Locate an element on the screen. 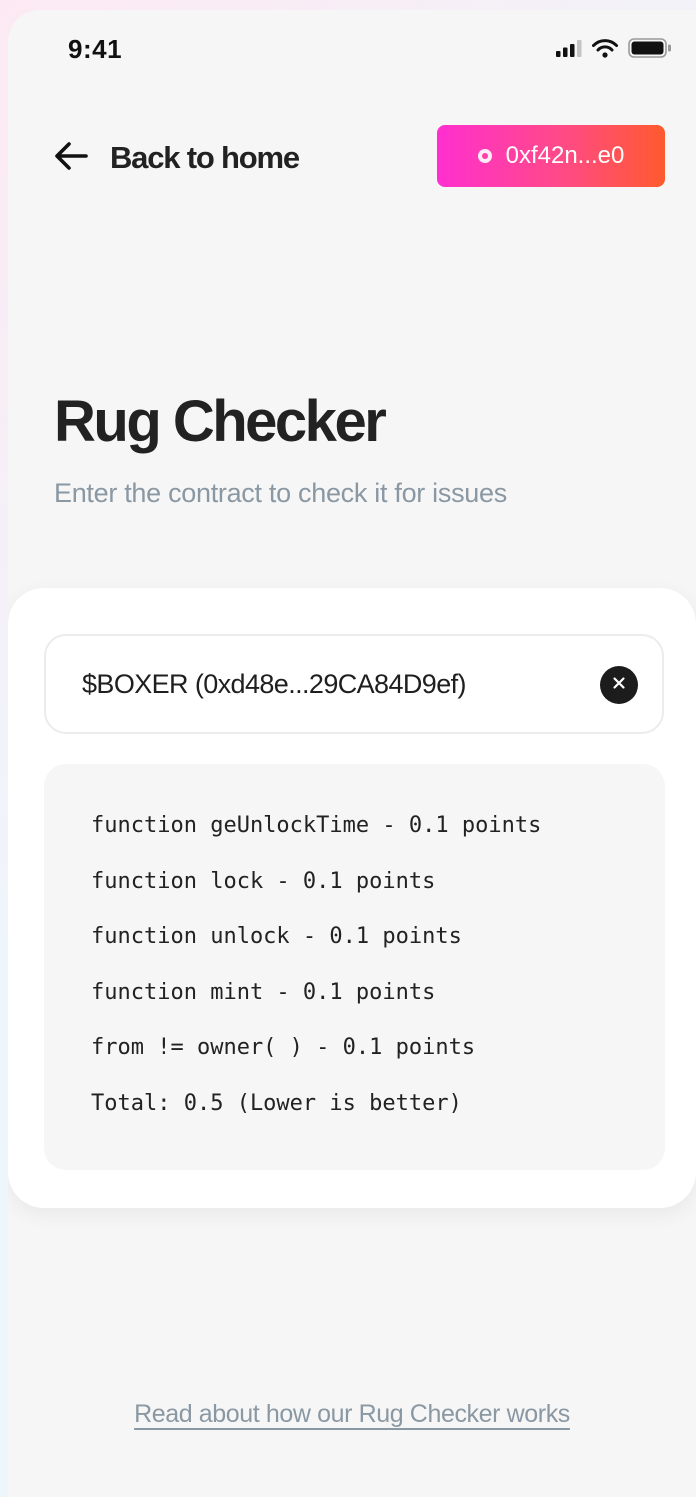 This screenshot has width=696, height=1497. close-icon is located at coordinates (619, 685).